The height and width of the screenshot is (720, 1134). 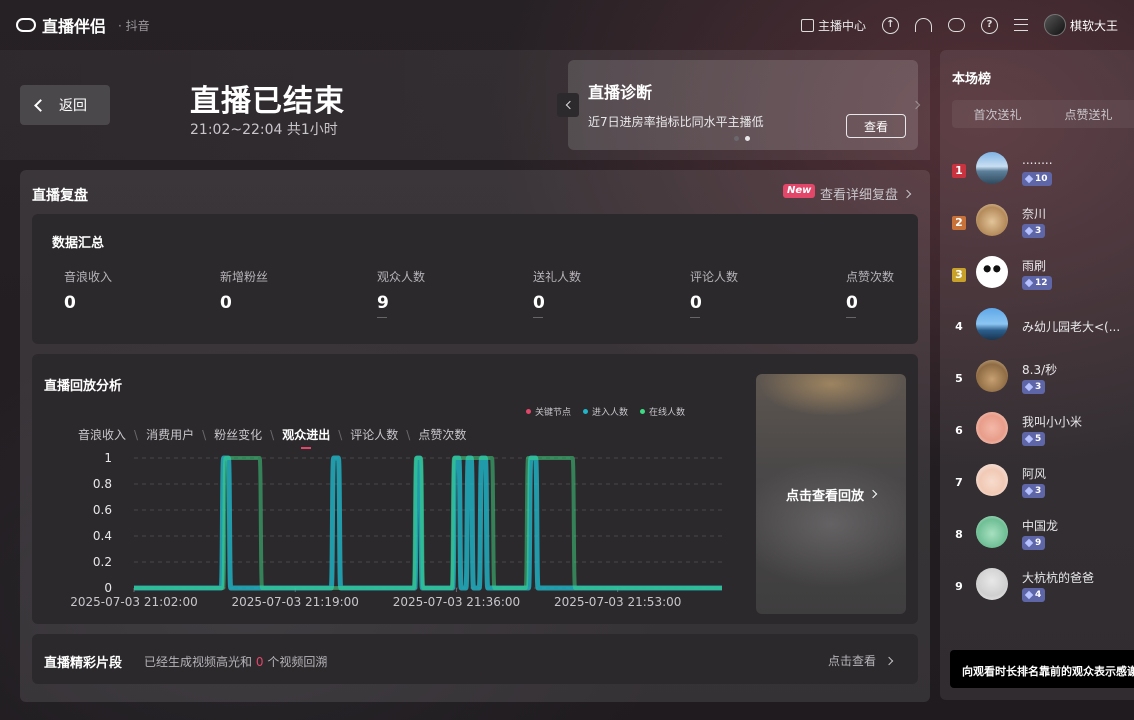 What do you see at coordinates (1040, 370) in the screenshot?
I see `rank-username: 8.3/秒` at bounding box center [1040, 370].